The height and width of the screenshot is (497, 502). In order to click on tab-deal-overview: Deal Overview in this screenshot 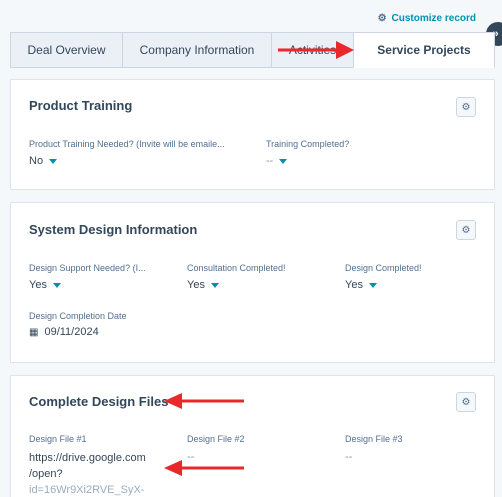, I will do `click(66, 50)`.